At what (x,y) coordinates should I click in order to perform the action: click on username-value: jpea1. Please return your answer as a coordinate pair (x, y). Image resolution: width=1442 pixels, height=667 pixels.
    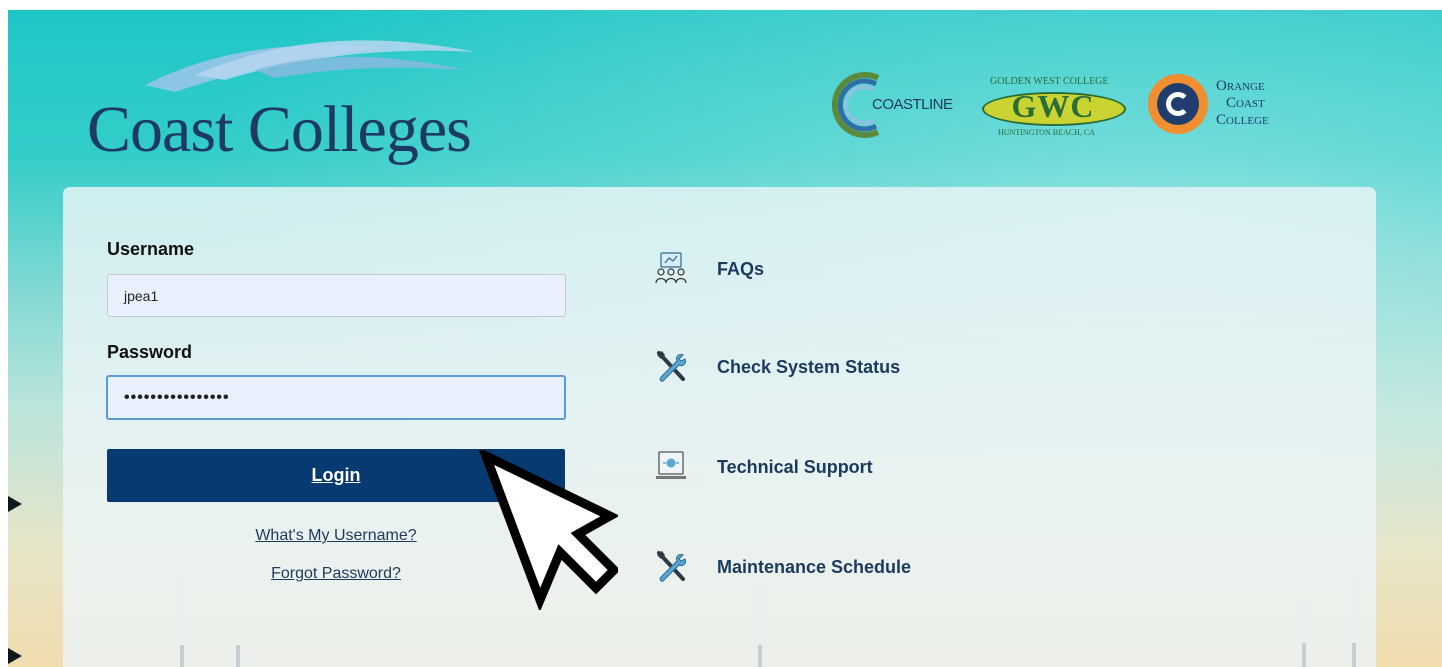
    Looking at the image, I should click on (141, 295).